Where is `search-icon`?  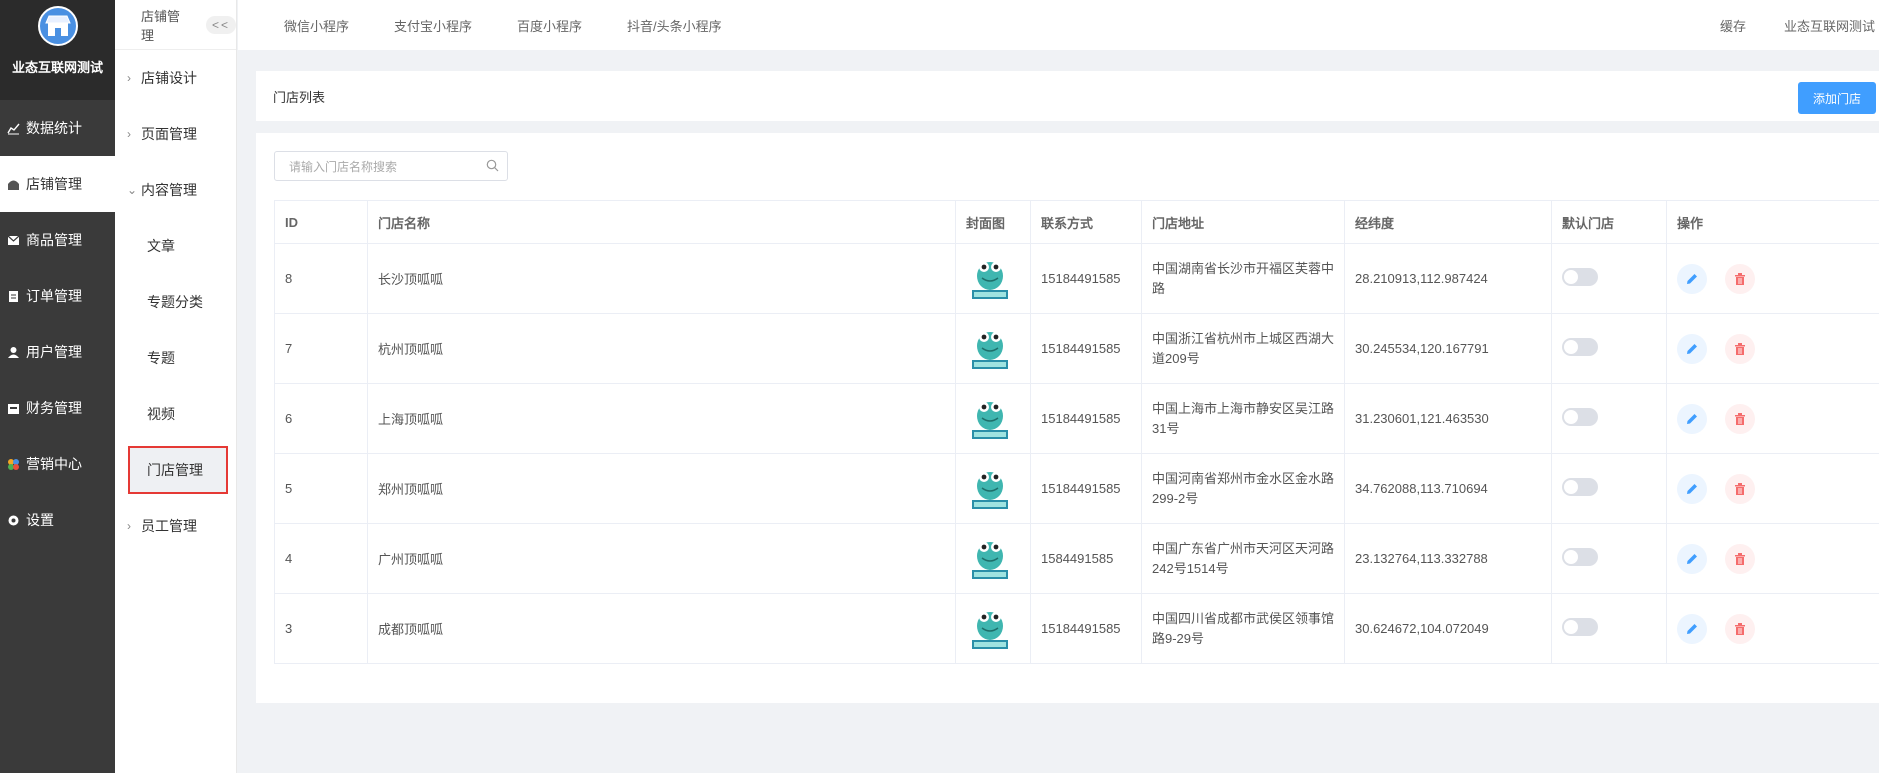 search-icon is located at coordinates (492, 167).